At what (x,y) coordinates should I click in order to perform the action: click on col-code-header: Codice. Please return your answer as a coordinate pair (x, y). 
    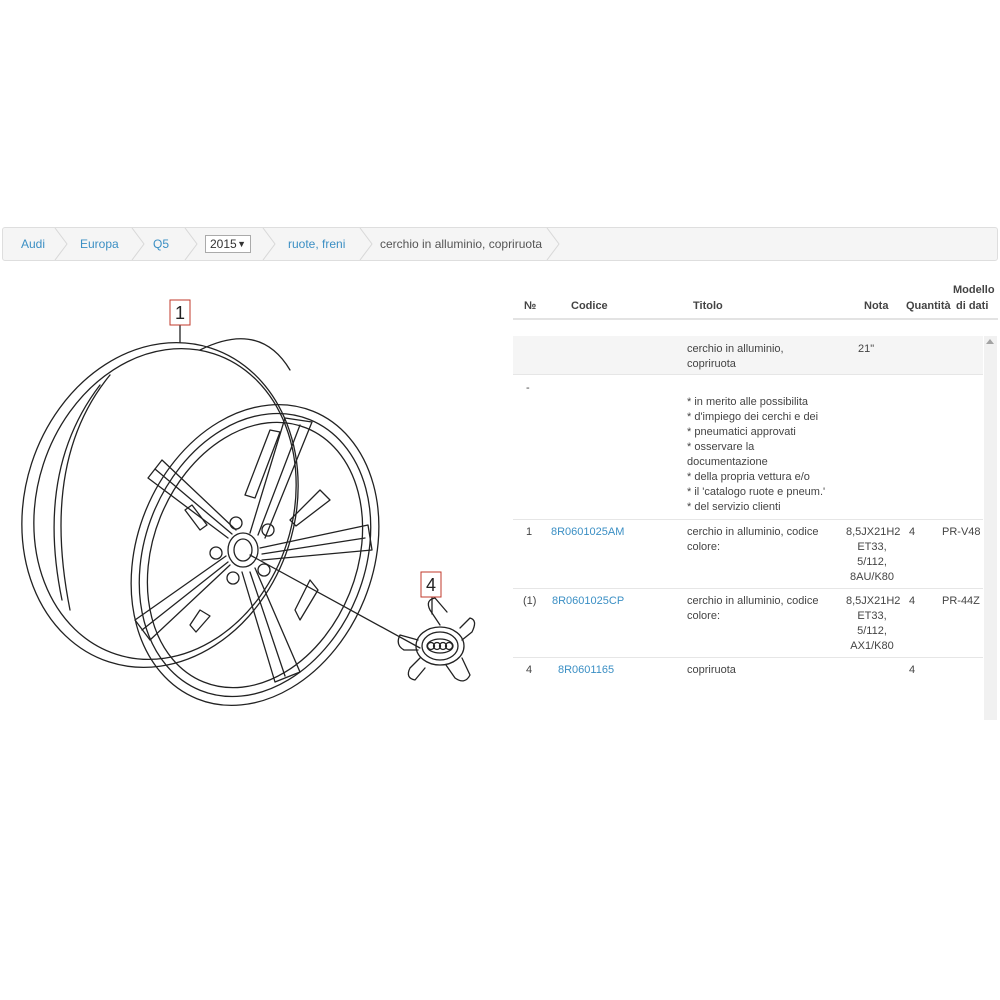
    Looking at the image, I should click on (589, 306).